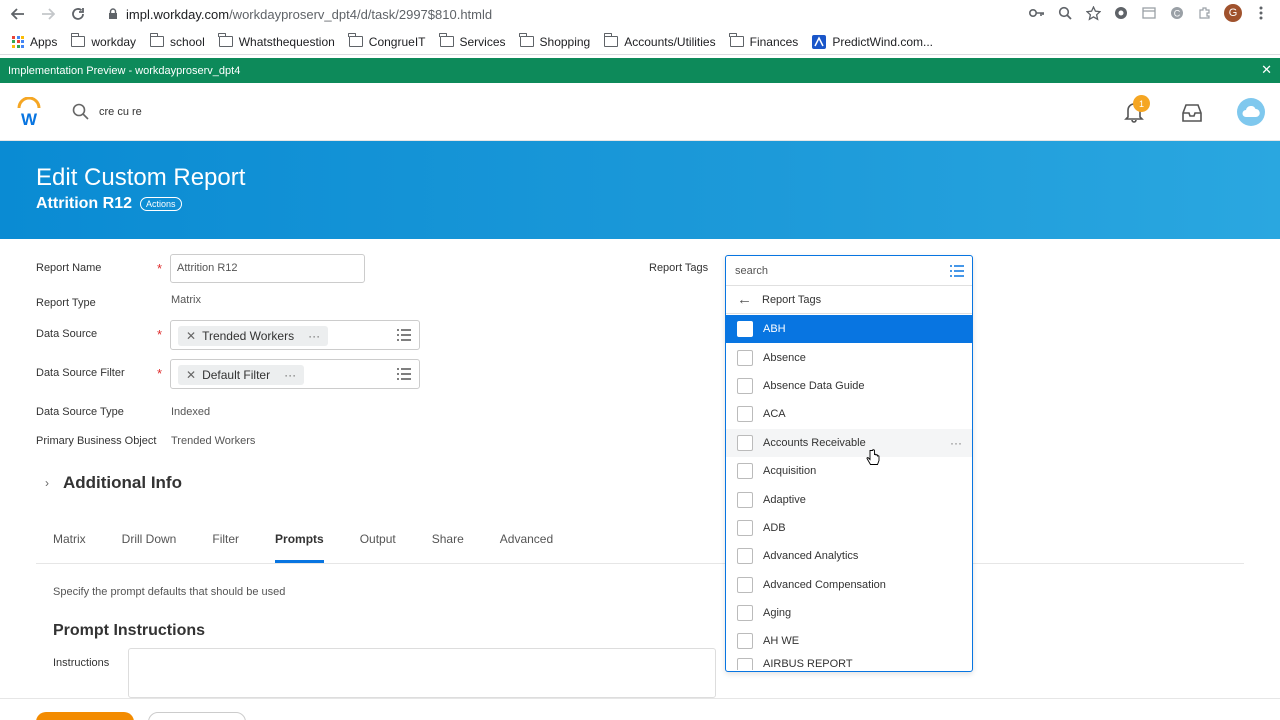 This screenshot has height=720, width=1280. I want to click on star-icon, so click(1093, 13).